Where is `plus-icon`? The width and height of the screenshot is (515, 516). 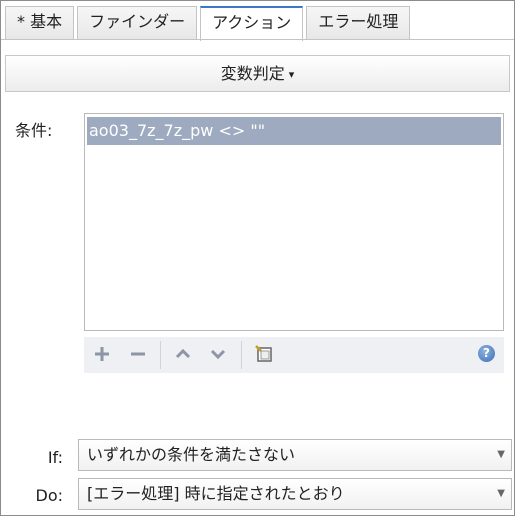 plus-icon is located at coordinates (102, 355).